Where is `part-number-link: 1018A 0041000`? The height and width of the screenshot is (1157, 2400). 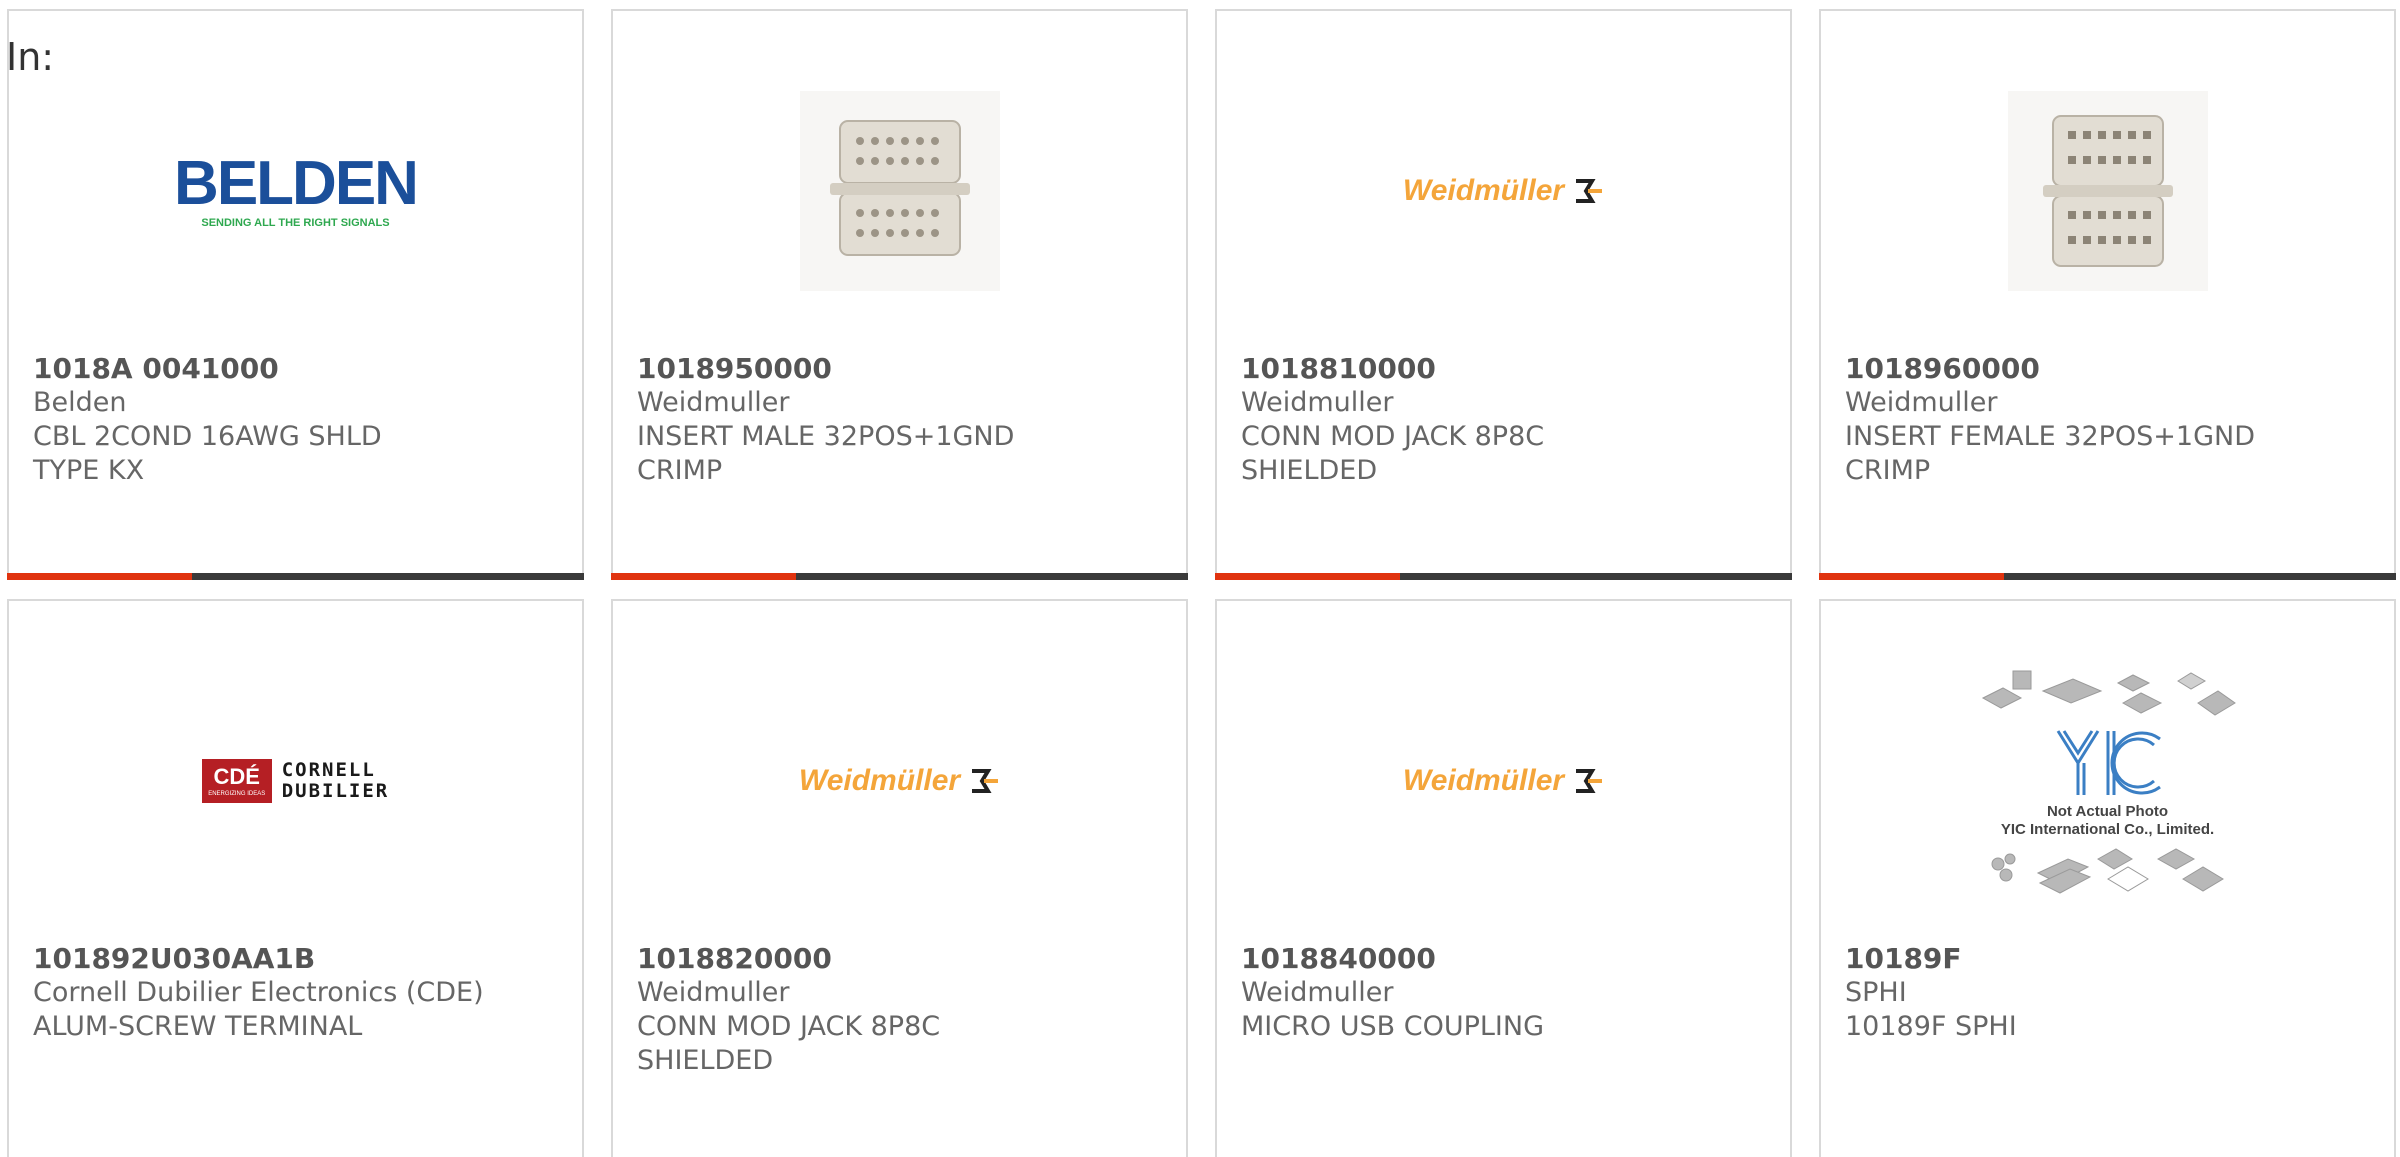
part-number-link: 1018A 0041000 is located at coordinates (295, 369).